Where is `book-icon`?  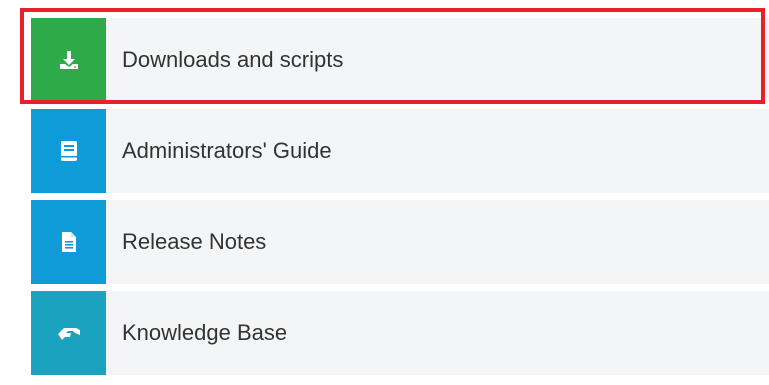 book-icon is located at coordinates (69, 151).